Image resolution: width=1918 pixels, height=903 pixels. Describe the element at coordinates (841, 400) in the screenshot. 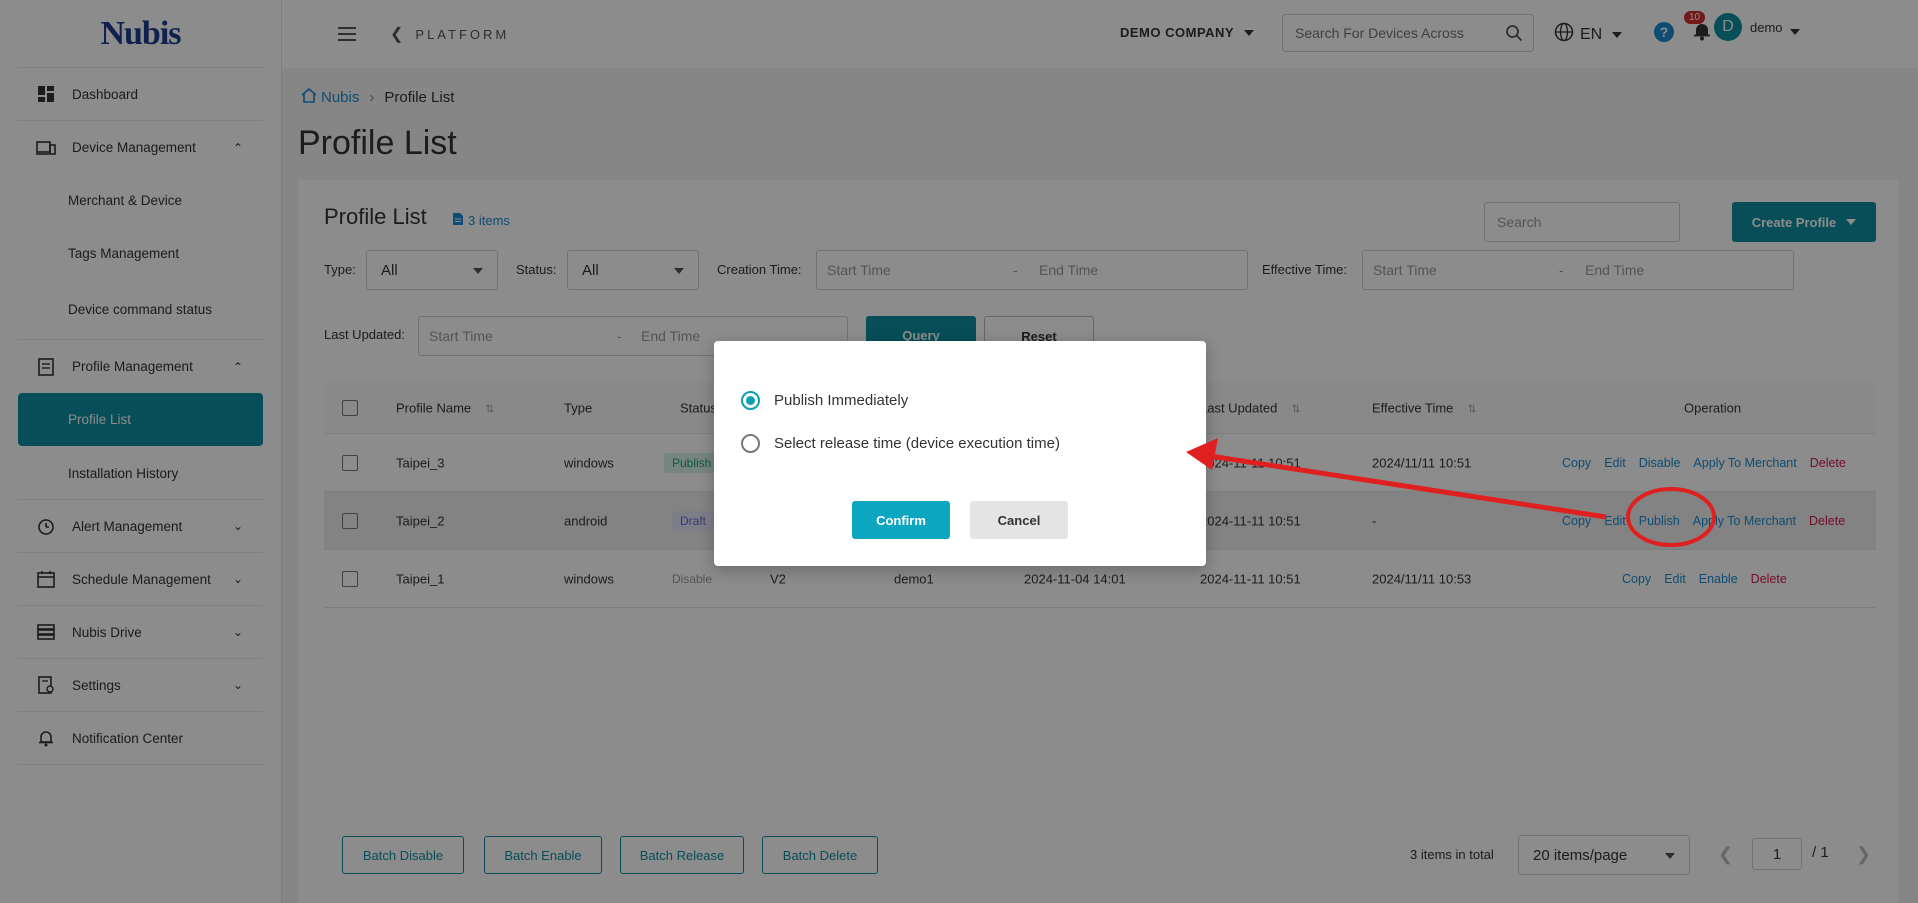

I see `publish-immediately-label: Publish Immediately` at that location.